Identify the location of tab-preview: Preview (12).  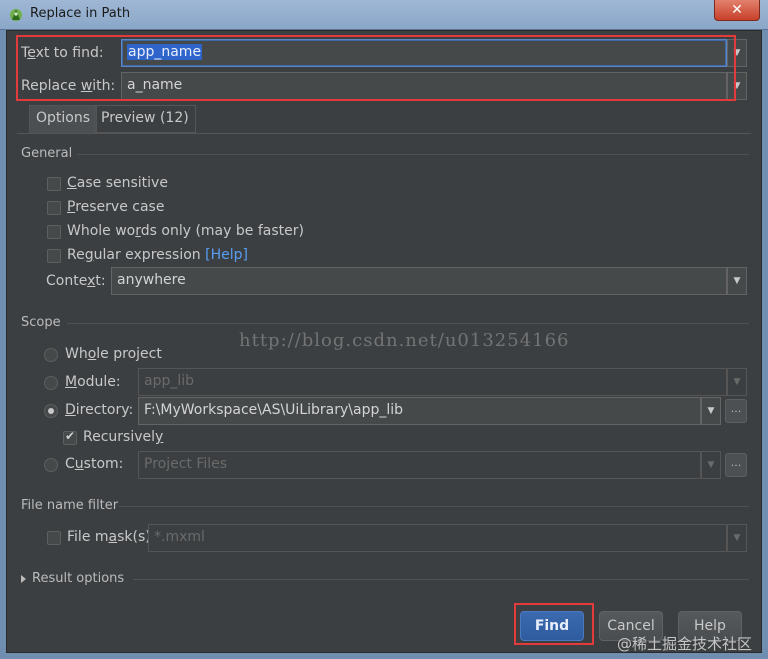
(145, 119).